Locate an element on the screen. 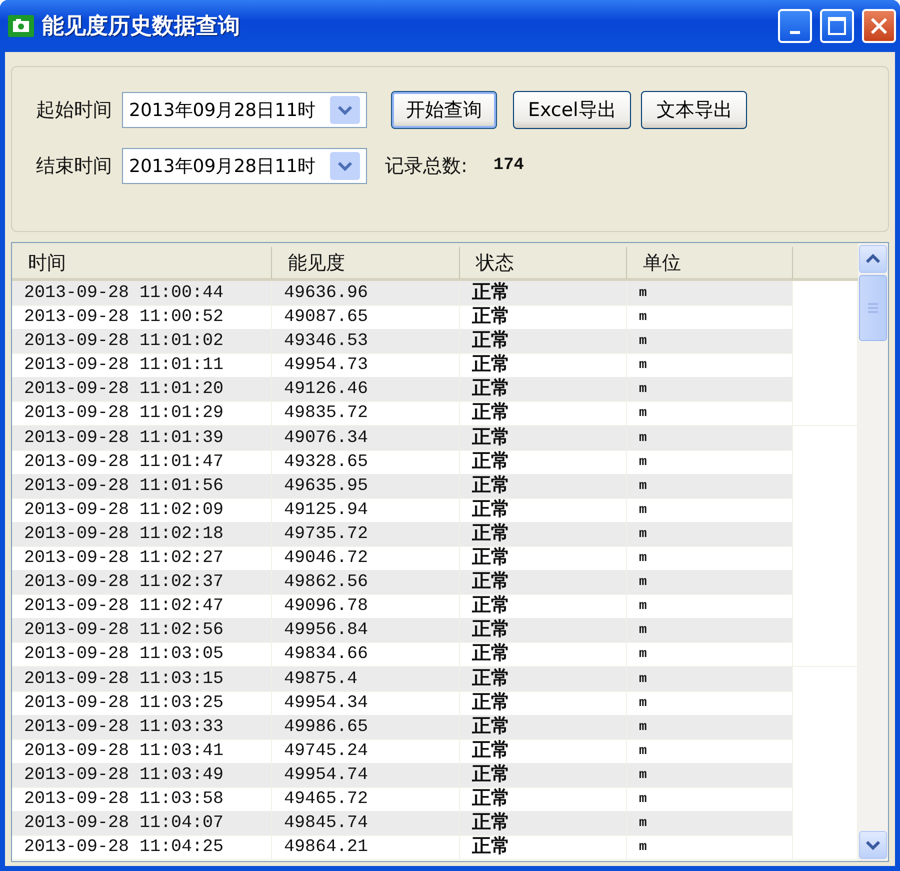  end-time-label: 结束时间 is located at coordinates (74, 166).